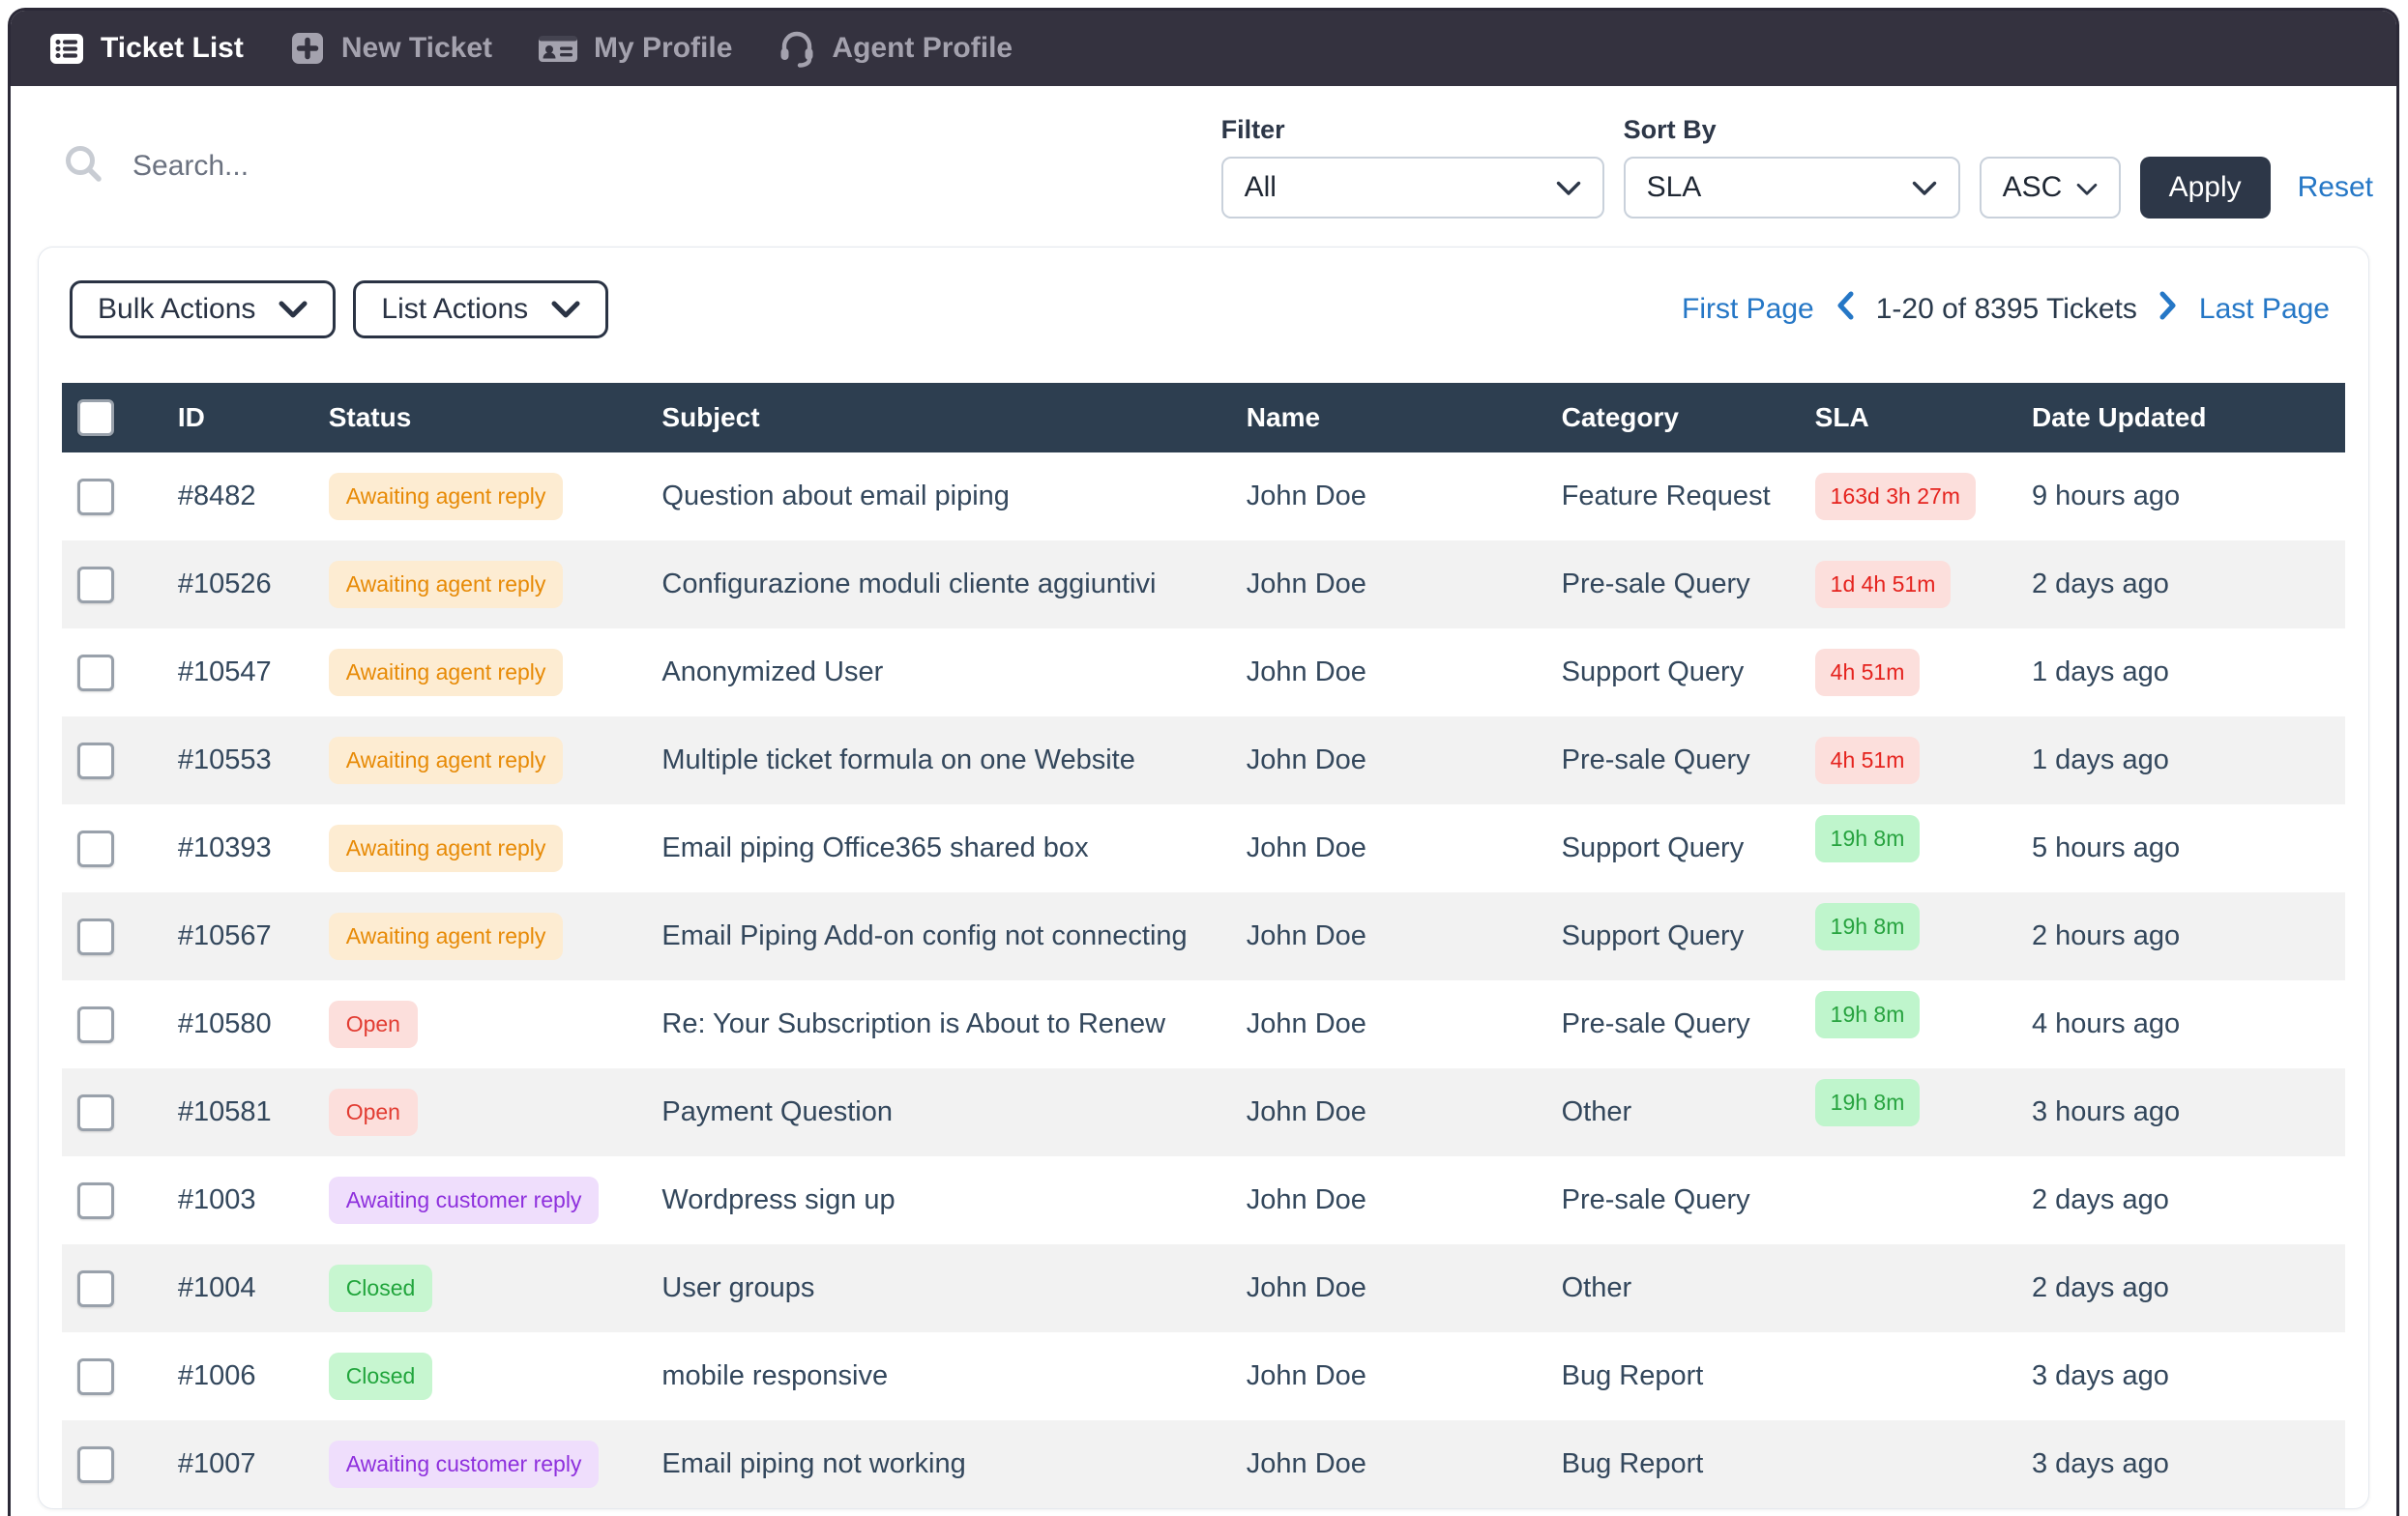  Describe the element at coordinates (938, 760) in the screenshot. I see `ticket-subject: Multiple ticket formula on one Website` at that location.